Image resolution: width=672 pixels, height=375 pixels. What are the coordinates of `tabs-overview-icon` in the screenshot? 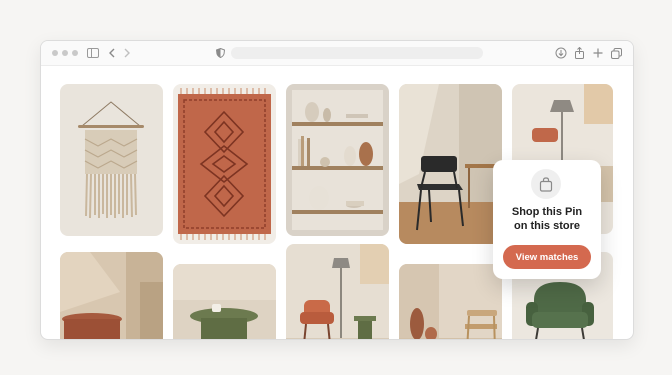 It's located at (616, 53).